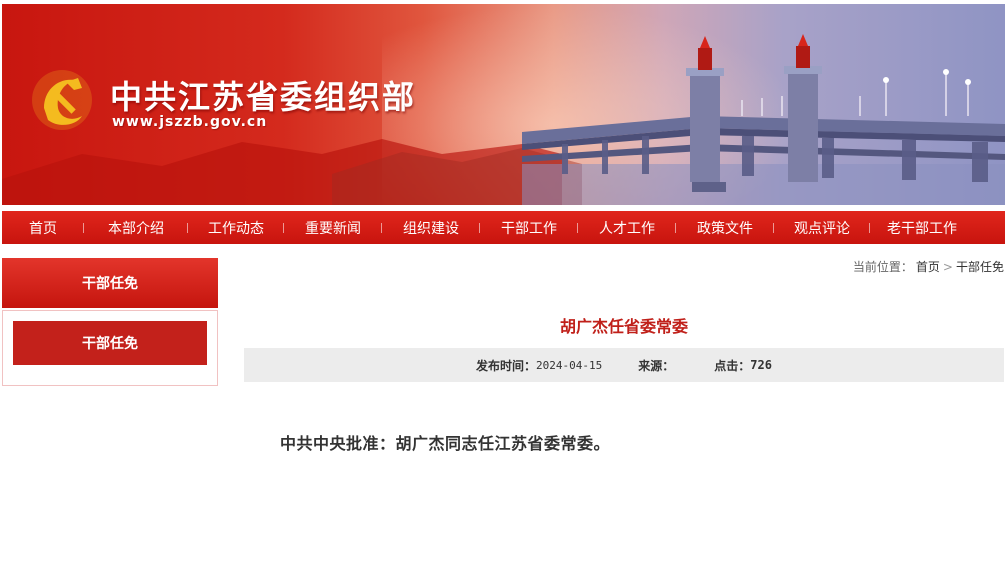  What do you see at coordinates (136, 227) in the screenshot?
I see `nav-item-about: 本部介绍` at bounding box center [136, 227].